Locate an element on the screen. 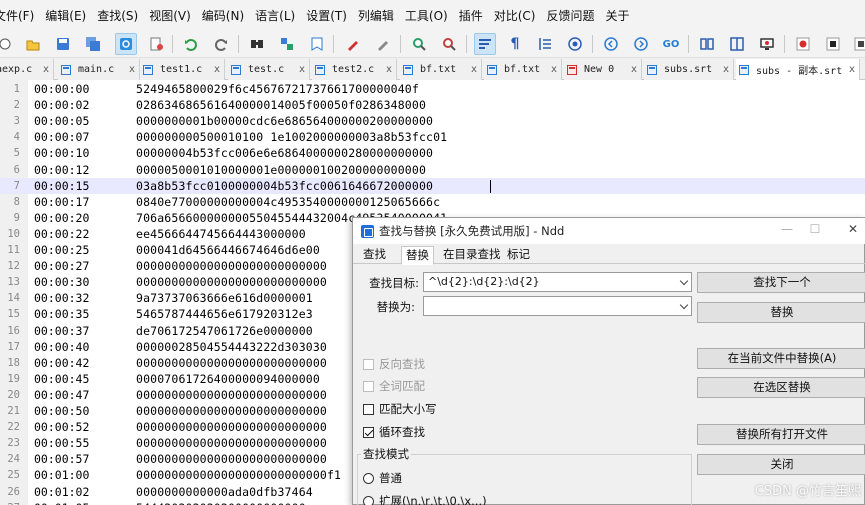  replace-button: 替换 is located at coordinates (781, 312).